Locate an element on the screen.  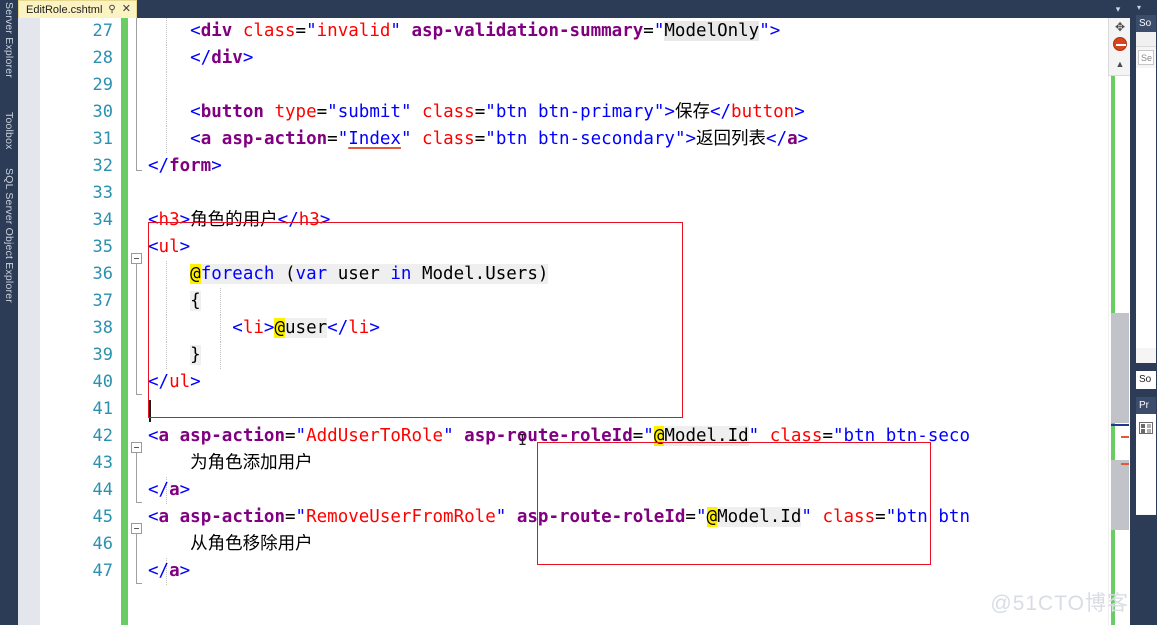
code-line-39: } is located at coordinates (174, 355).